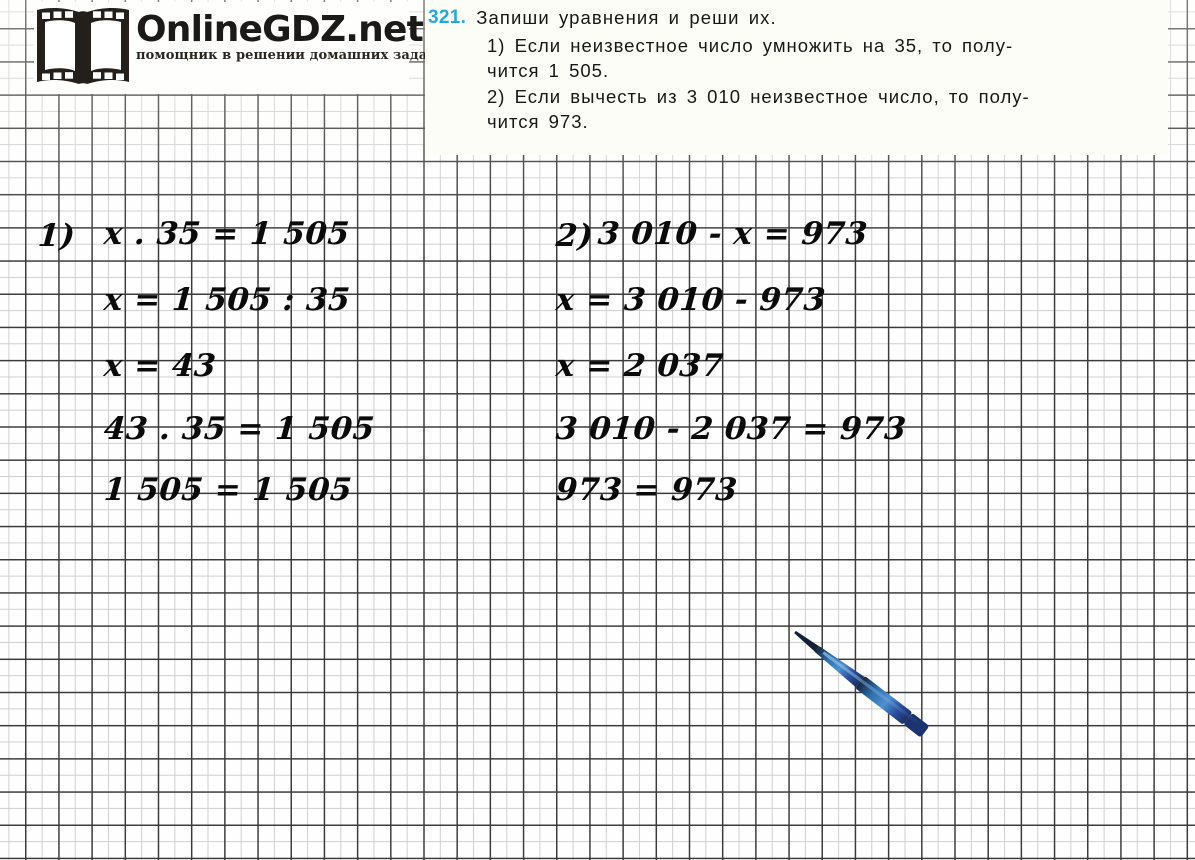 Image resolution: width=1195 pixels, height=860 pixels. What do you see at coordinates (228, 490) in the screenshot?
I see `solution-1-line-5: 1 505 = 1 505` at bounding box center [228, 490].